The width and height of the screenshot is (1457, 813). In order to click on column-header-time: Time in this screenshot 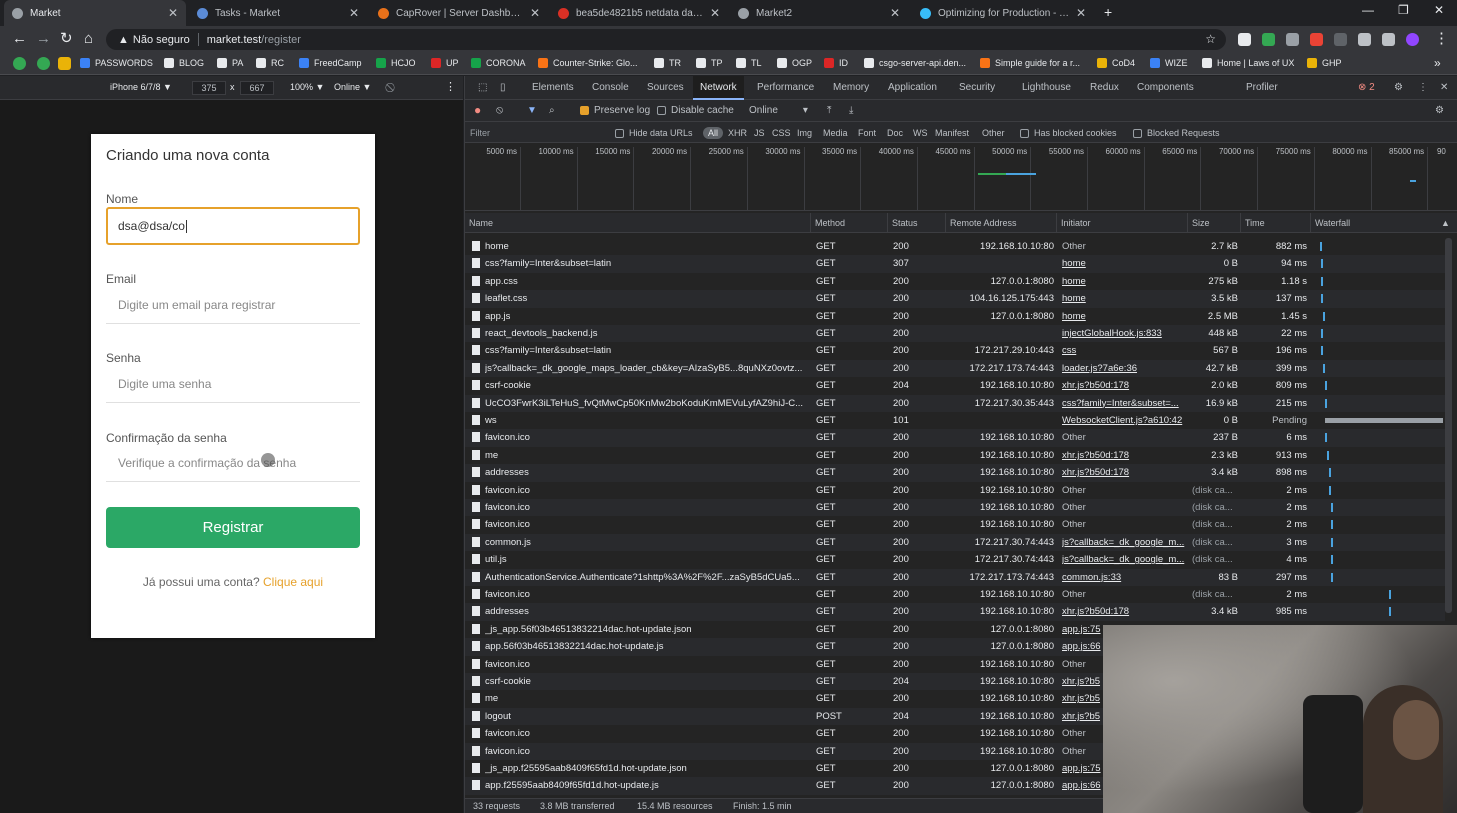, I will do `click(1276, 223)`.